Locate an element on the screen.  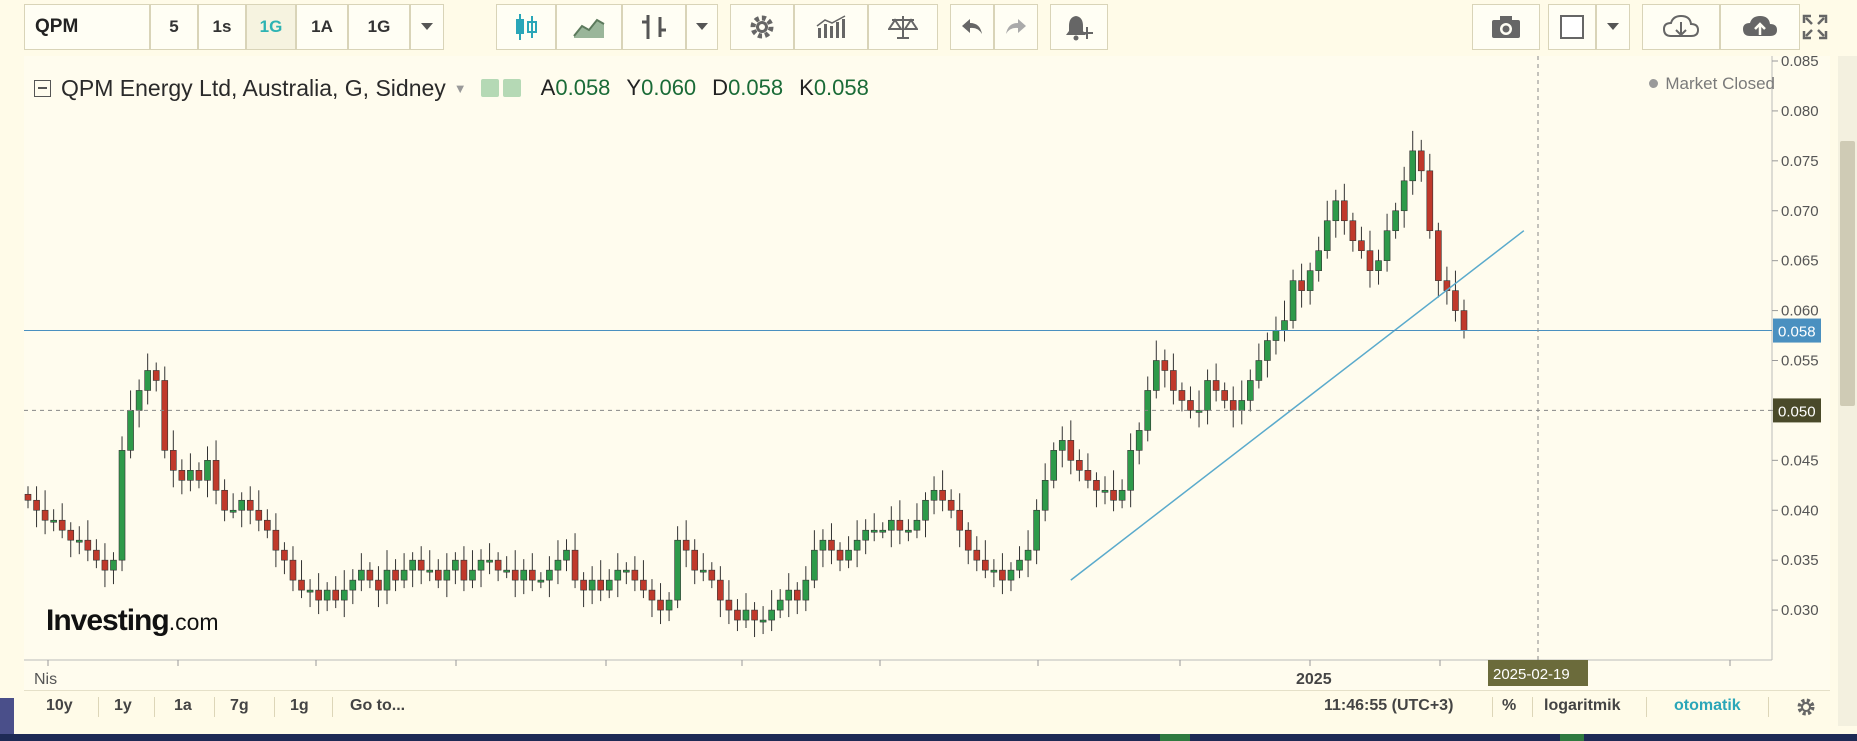
range-7g-button: 7g is located at coordinates (239, 706).